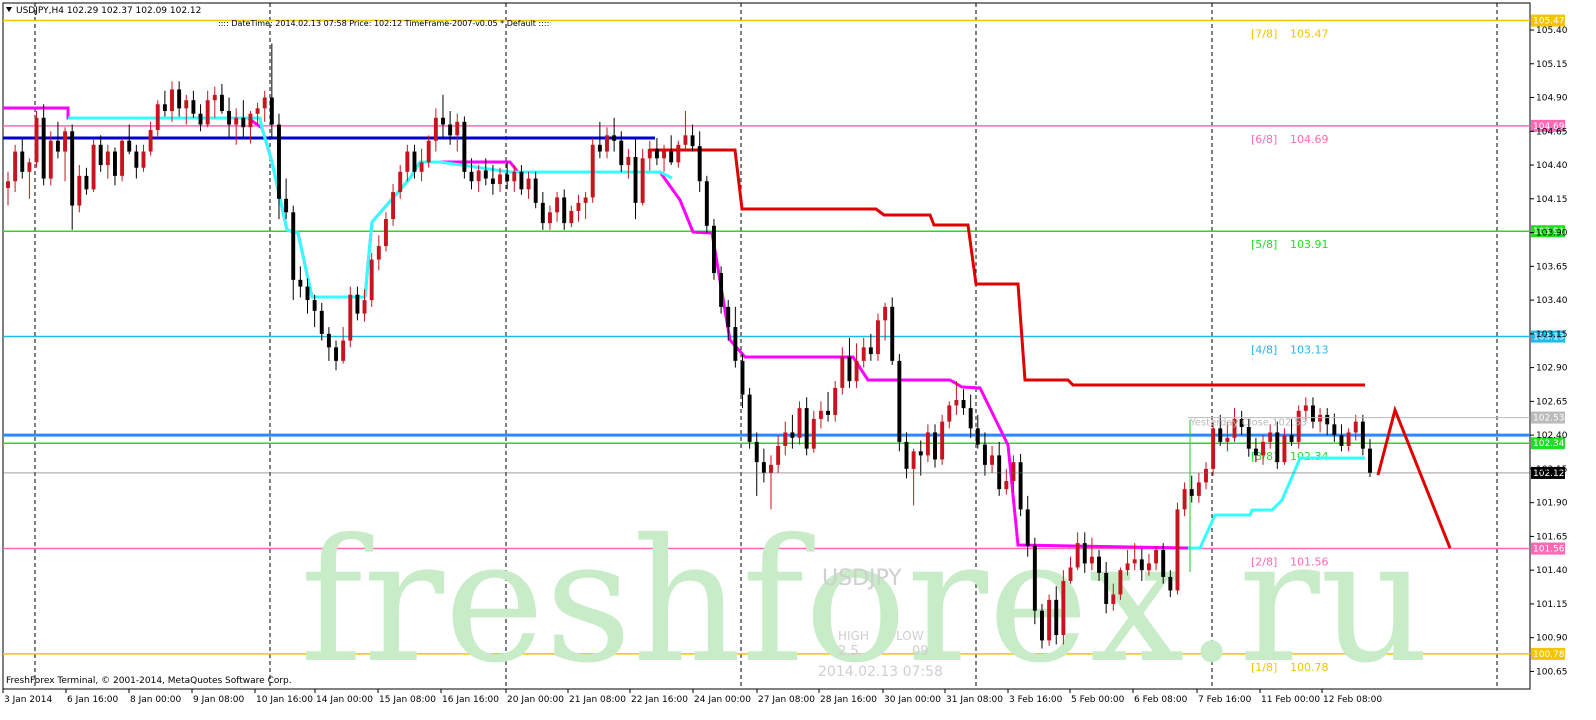 This screenshot has width=1596, height=720. Describe the element at coordinates (407, 700) in the screenshot. I see `x-tick-label: 15 Jan 08:00` at that location.